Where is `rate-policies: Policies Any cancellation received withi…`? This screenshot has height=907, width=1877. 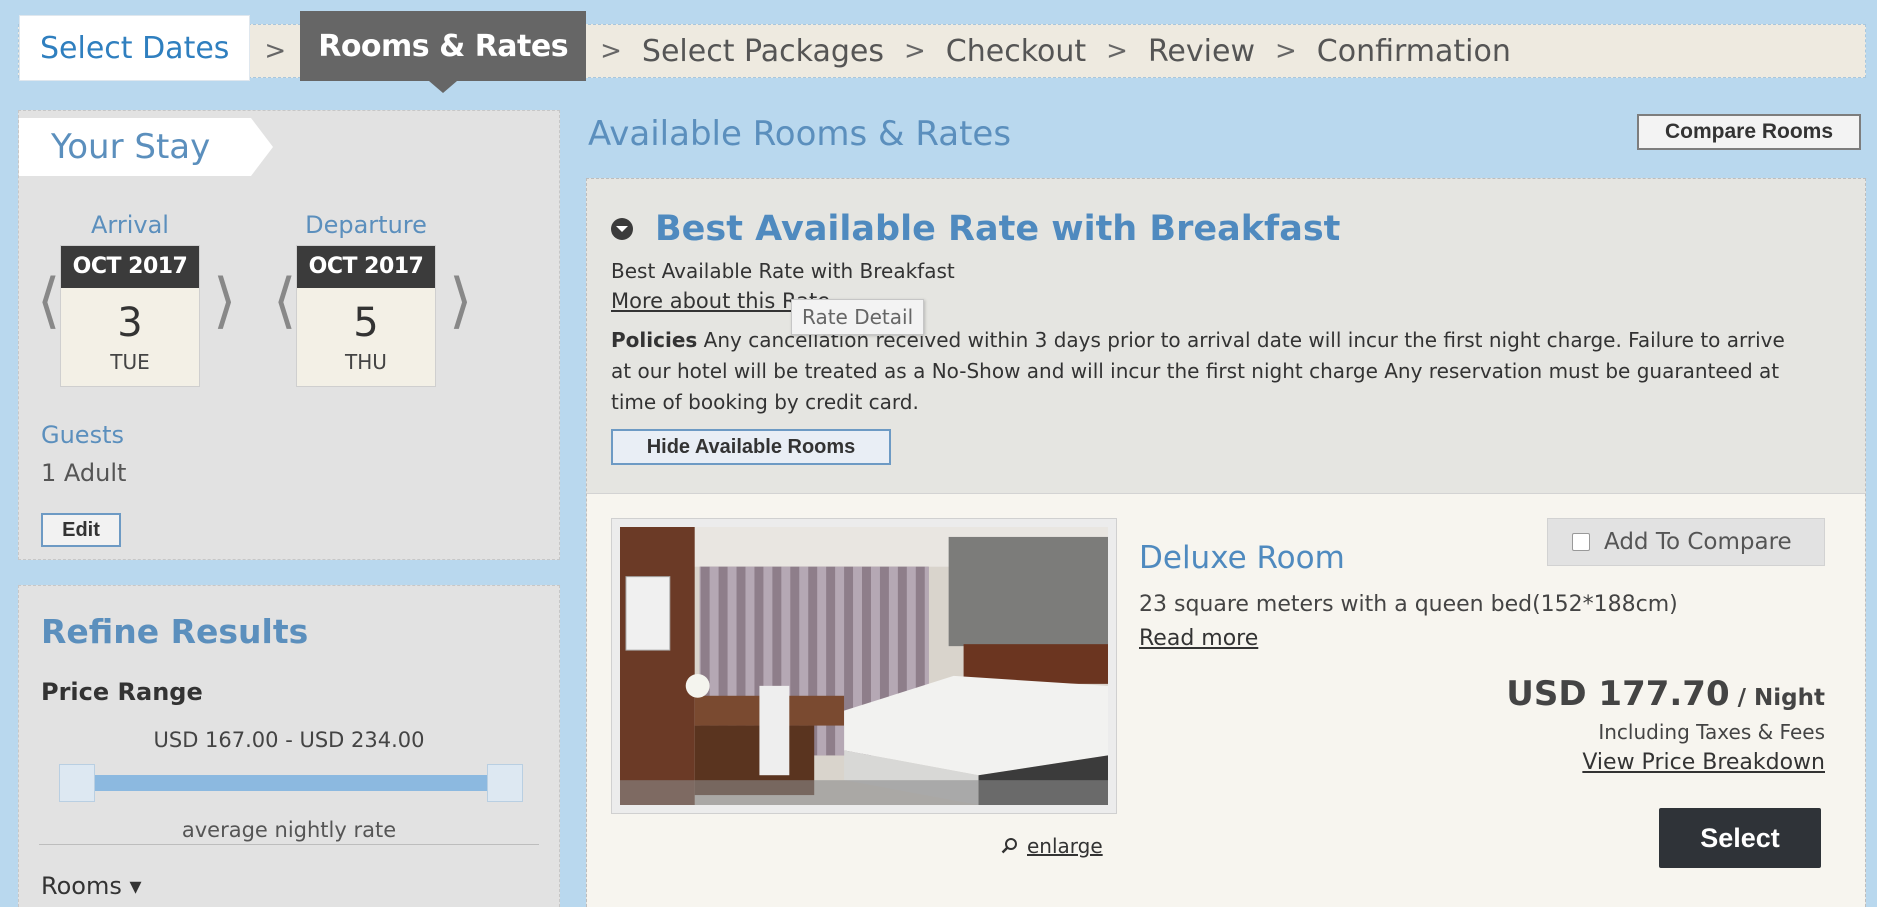
rate-policies: Policies Any cancellation received withi… is located at coordinates (1201, 371).